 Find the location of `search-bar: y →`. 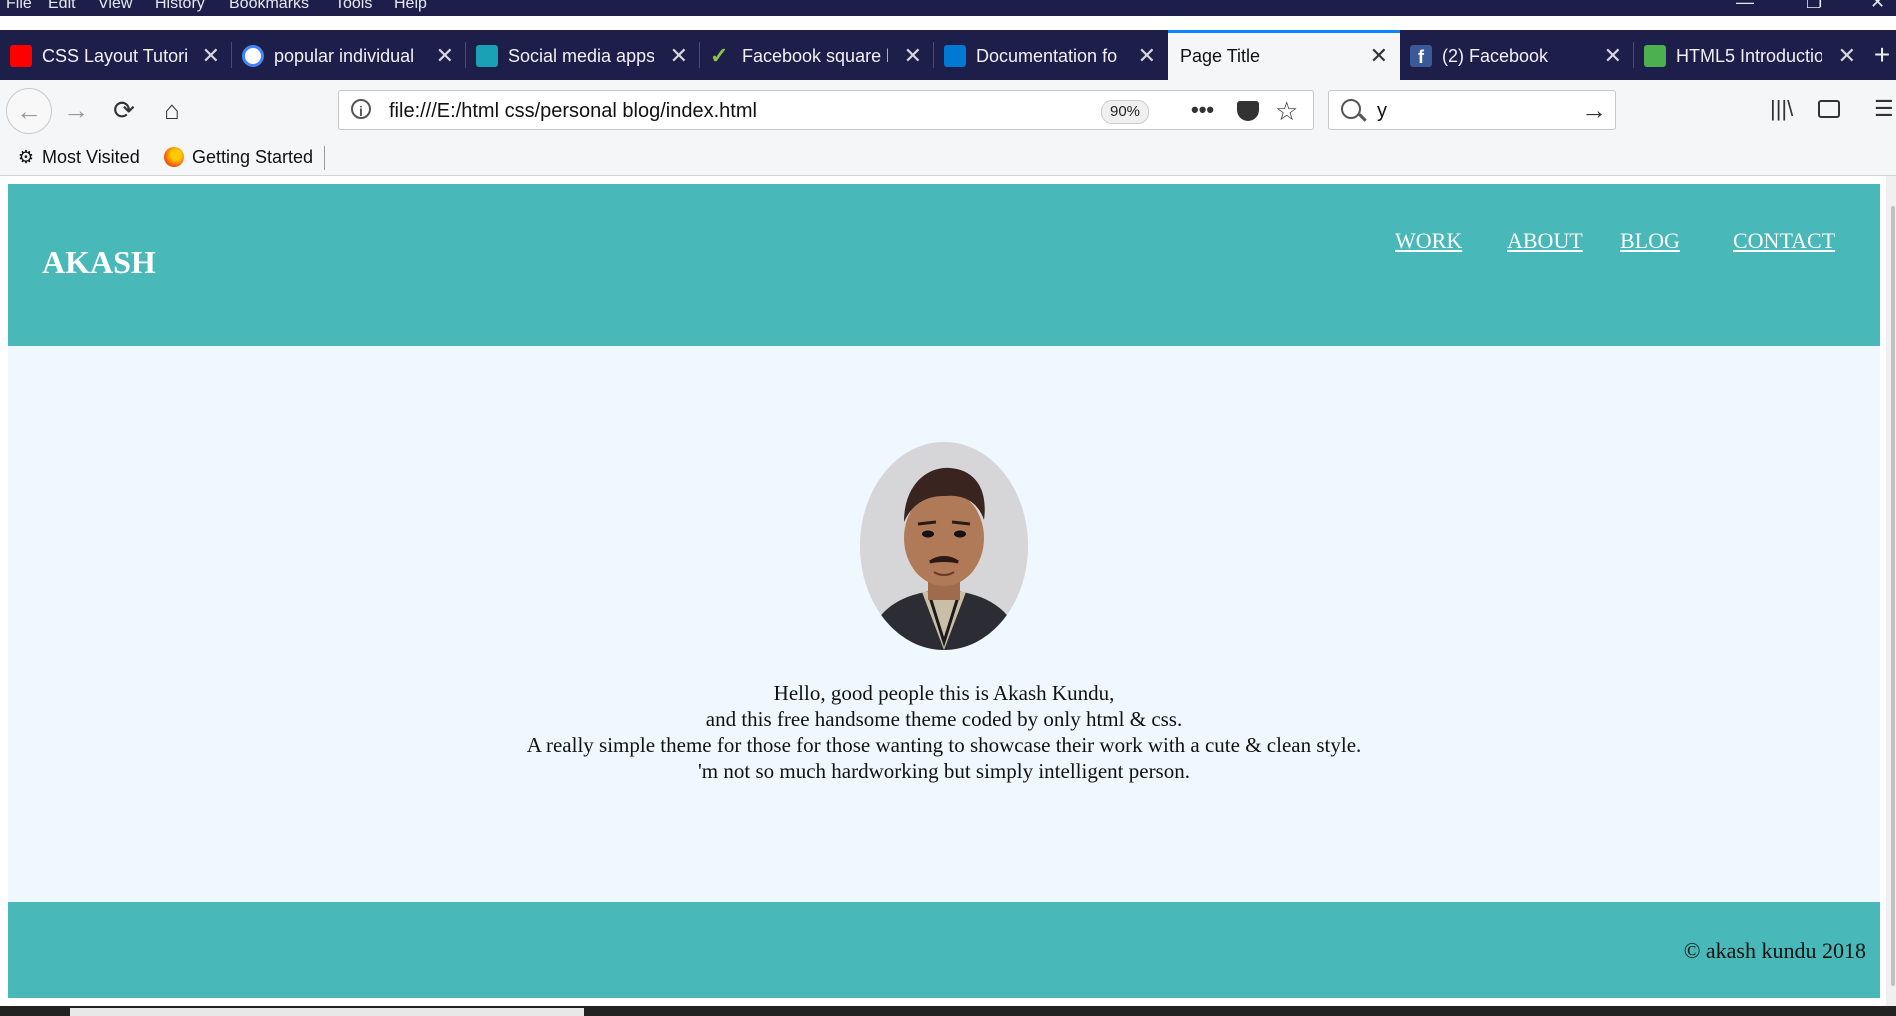

search-bar: y → is located at coordinates (1472, 110).